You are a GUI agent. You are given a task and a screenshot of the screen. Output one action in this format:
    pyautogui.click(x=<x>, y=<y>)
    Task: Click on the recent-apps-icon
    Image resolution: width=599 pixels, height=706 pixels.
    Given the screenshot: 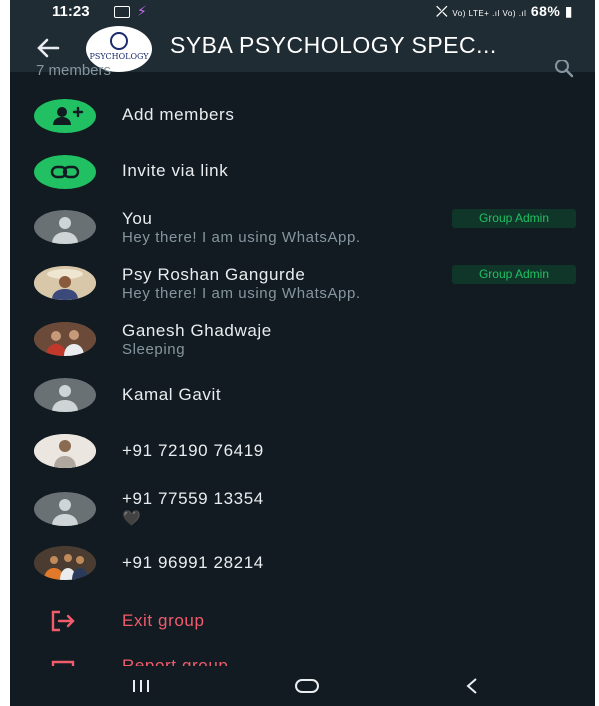 What is the action you would take?
    pyautogui.click(x=141, y=686)
    